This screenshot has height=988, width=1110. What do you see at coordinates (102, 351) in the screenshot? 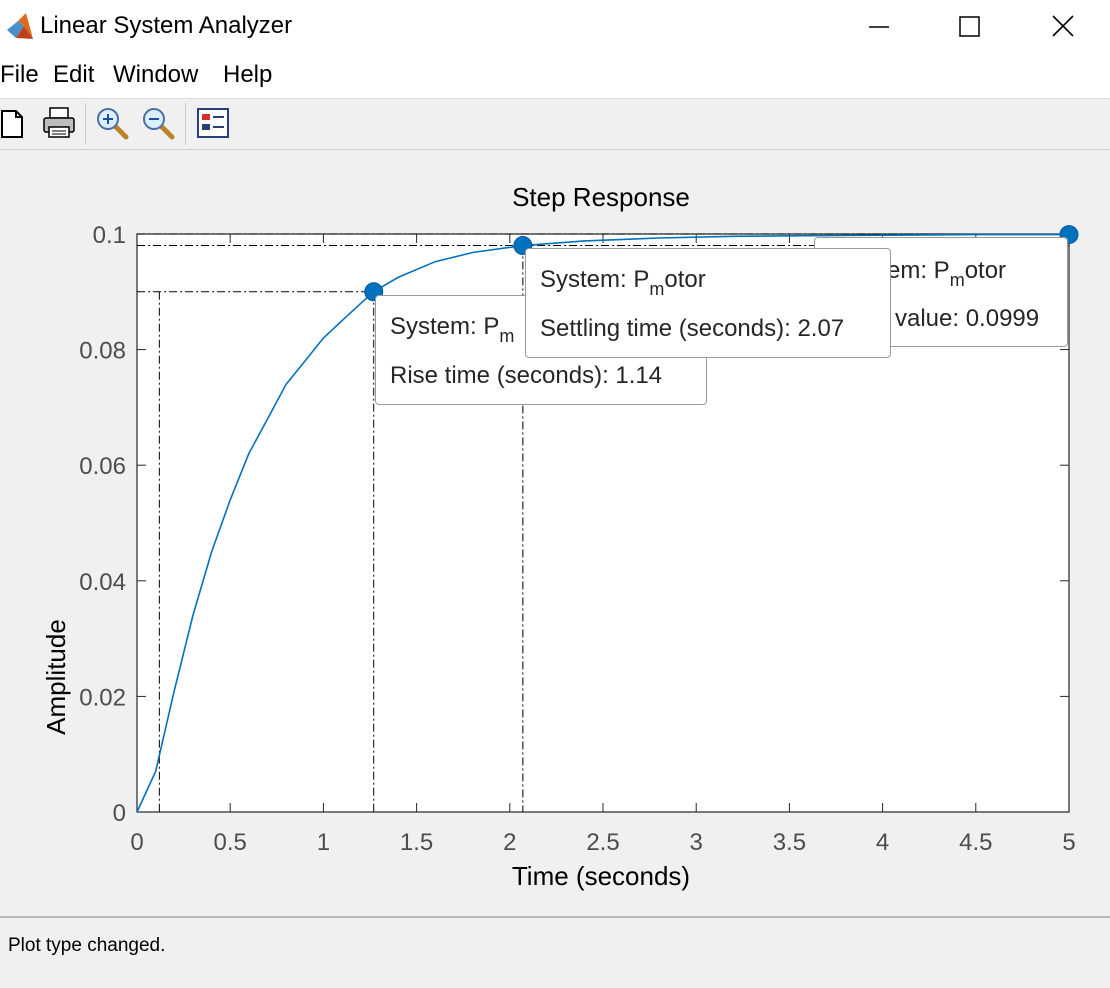
I see `y-tick-label: 0.08` at bounding box center [102, 351].